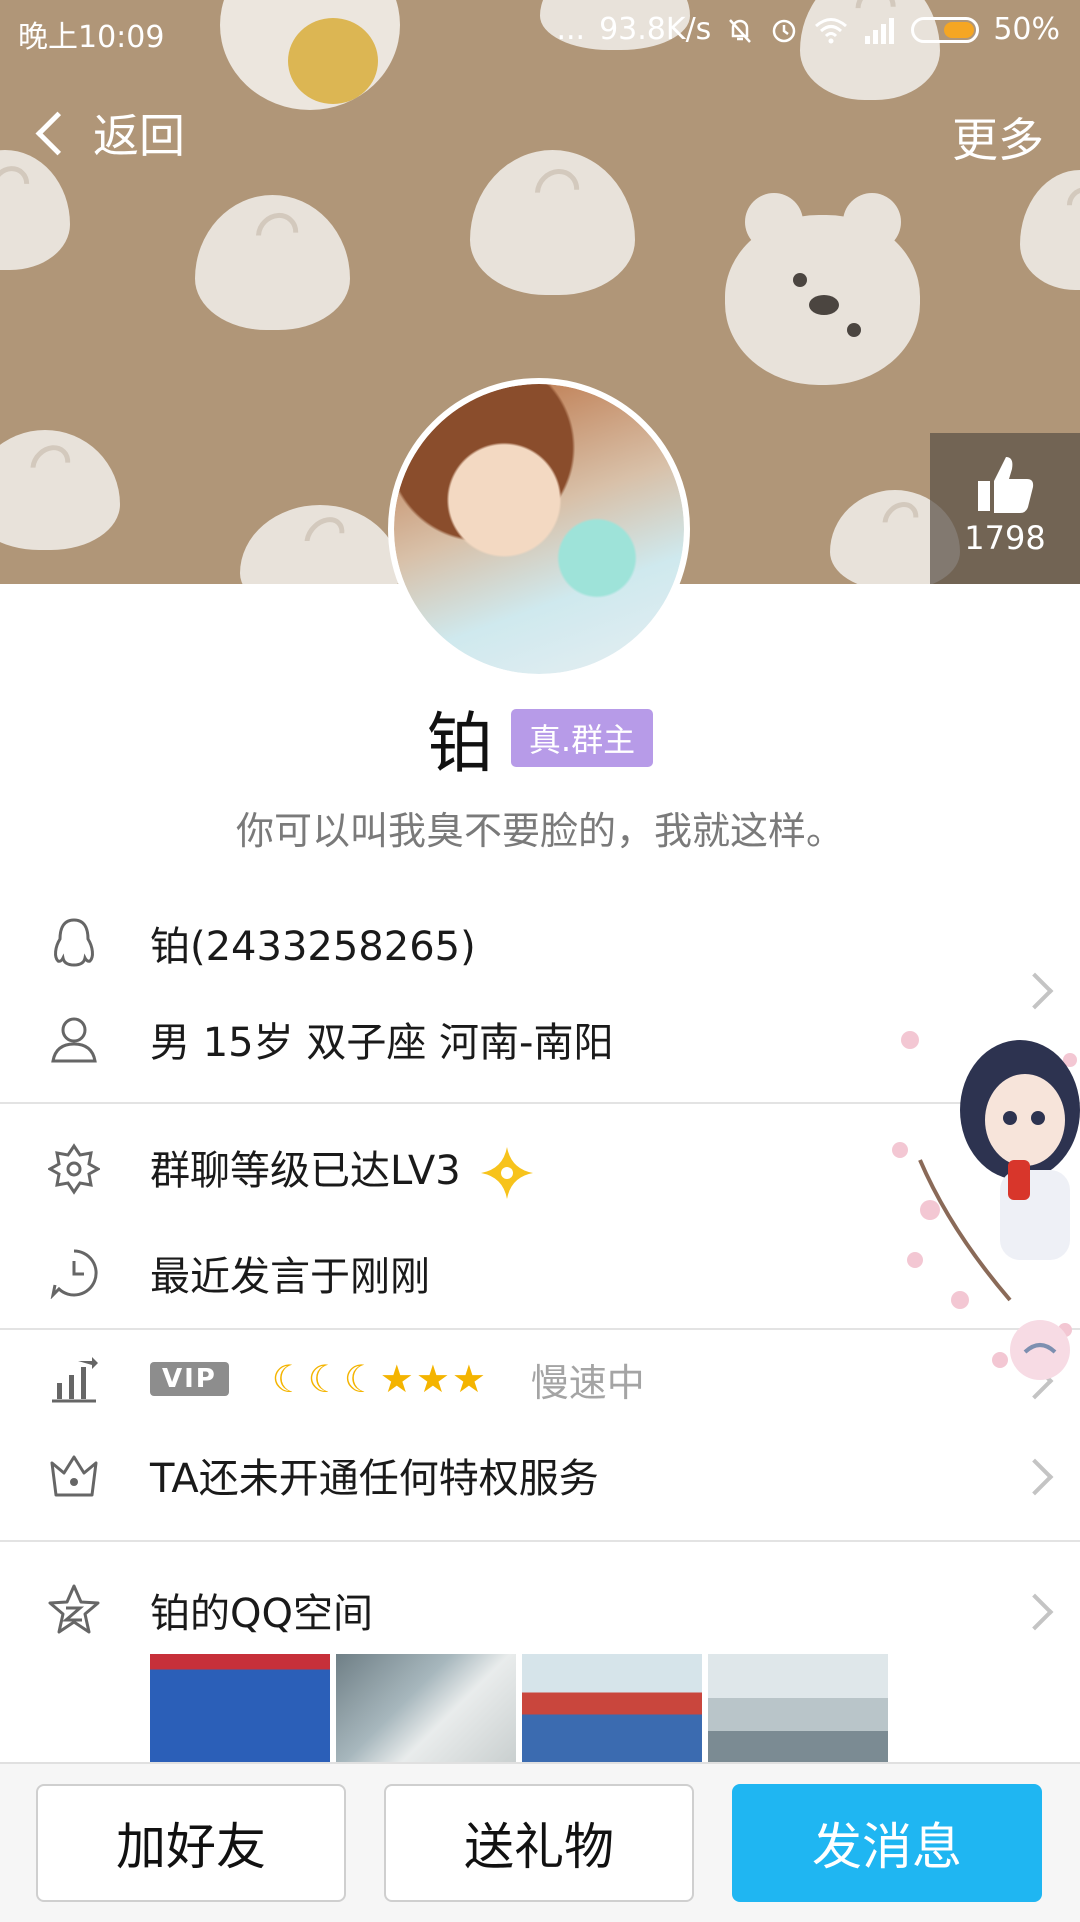 The height and width of the screenshot is (1922, 1080). I want to click on status-bar: 晚上10:09 ... 93.8K/s 50%, so click(540, 30).